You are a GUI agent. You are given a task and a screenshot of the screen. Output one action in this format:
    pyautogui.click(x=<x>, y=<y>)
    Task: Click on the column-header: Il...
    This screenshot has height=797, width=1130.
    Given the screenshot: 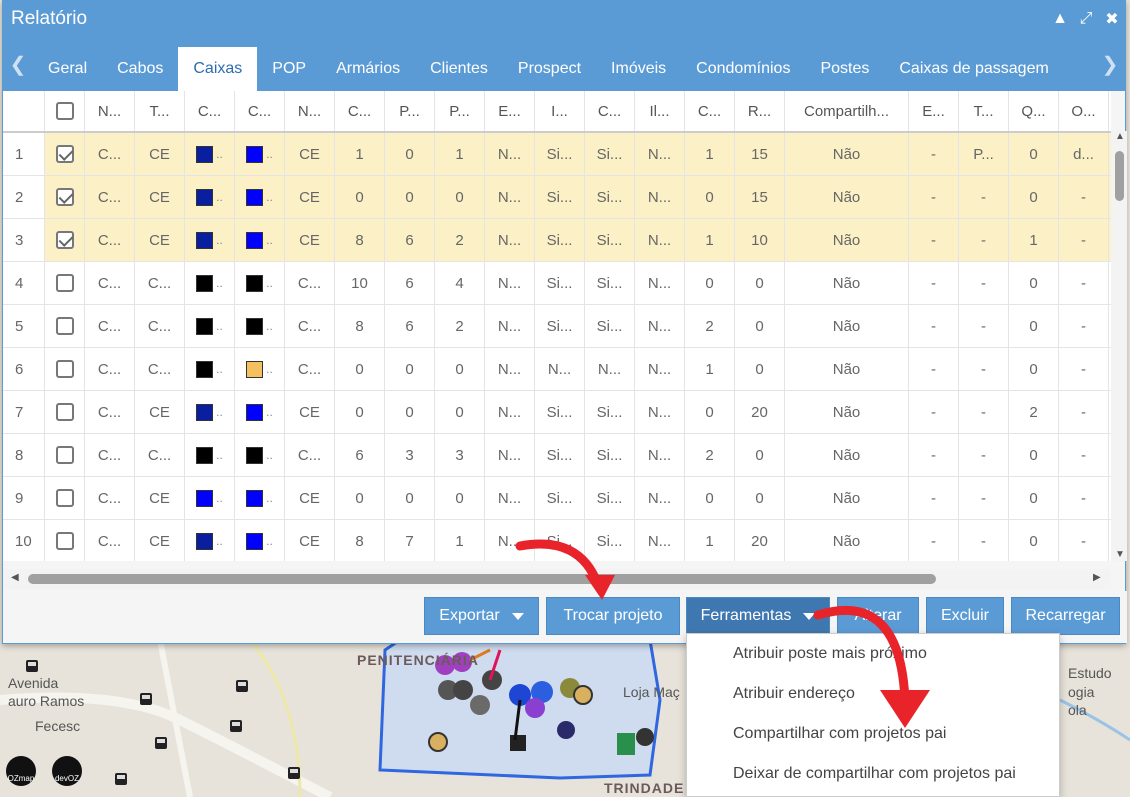 What is the action you would take?
    pyautogui.click(x=660, y=111)
    